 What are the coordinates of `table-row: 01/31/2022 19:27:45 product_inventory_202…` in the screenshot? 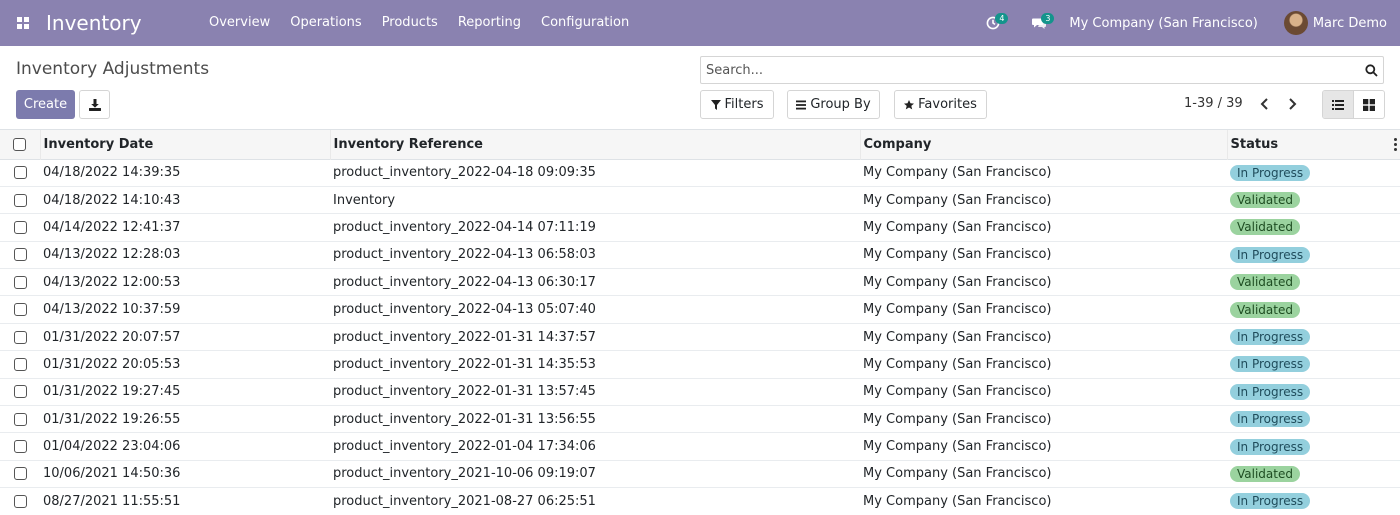 It's located at (700, 392).